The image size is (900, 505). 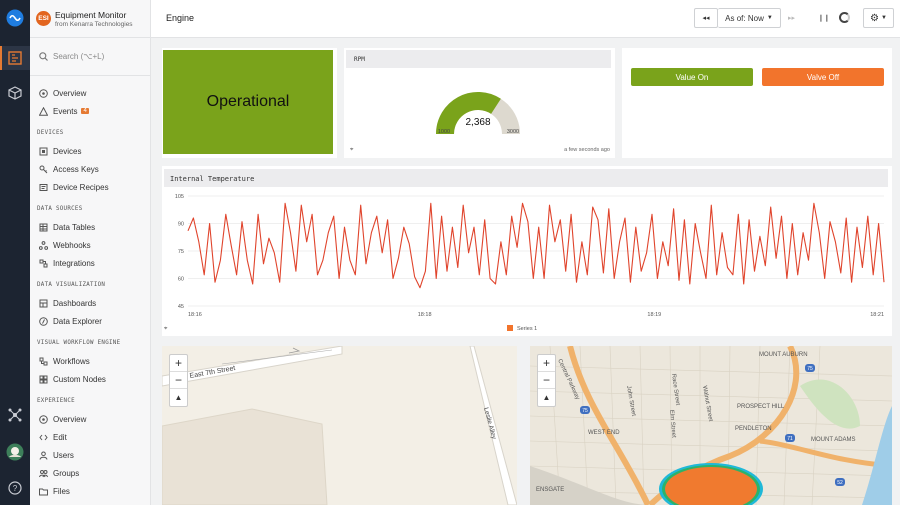 What do you see at coordinates (90, 303) in the screenshot?
I see `sidebar-item-dashboards: Dashboards` at bounding box center [90, 303].